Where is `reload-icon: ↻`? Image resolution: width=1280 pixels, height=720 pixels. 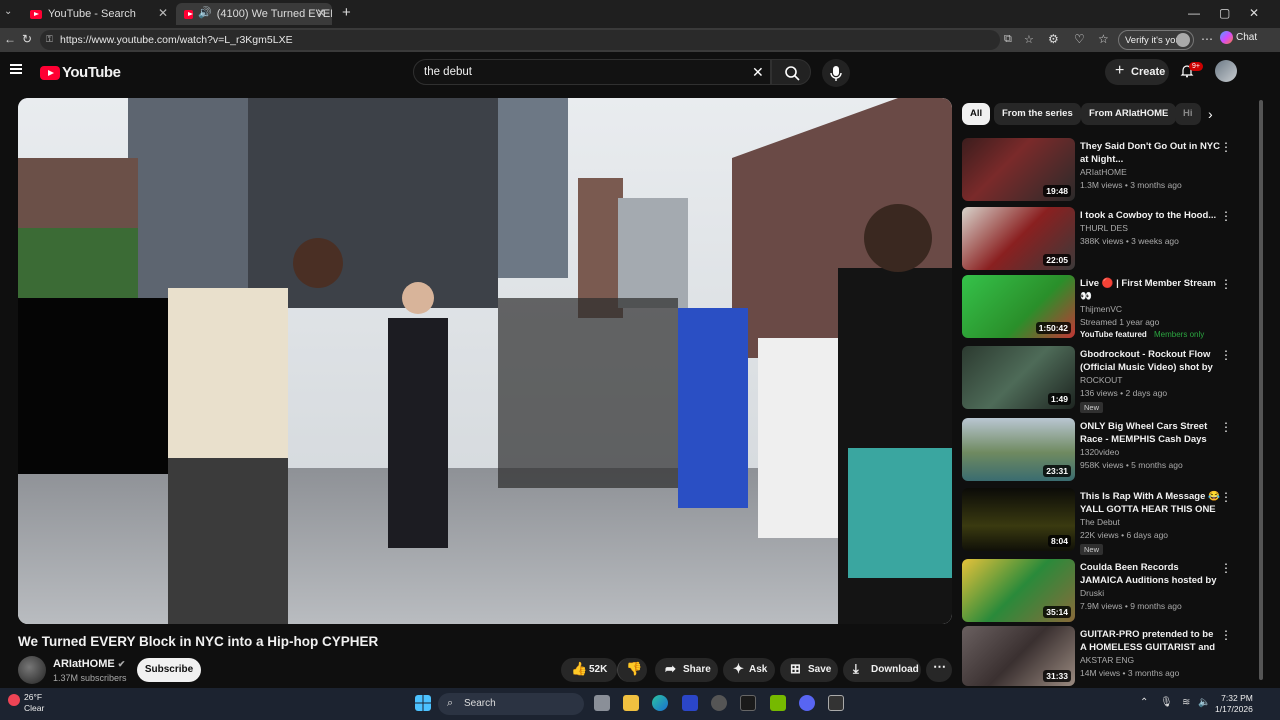 reload-icon: ↻ is located at coordinates (27, 39).